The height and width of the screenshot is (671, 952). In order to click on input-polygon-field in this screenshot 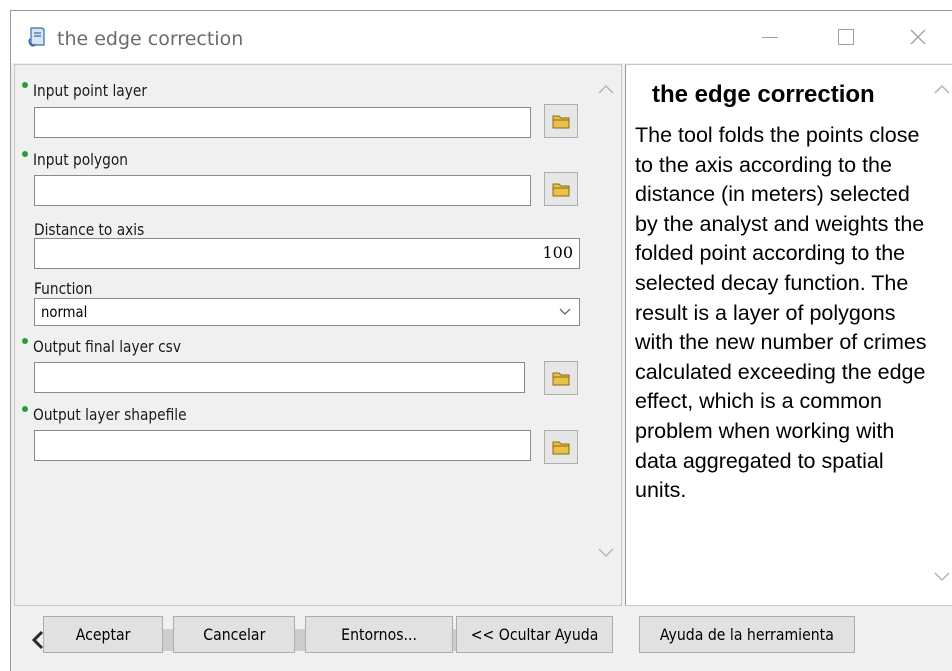, I will do `click(282, 190)`.